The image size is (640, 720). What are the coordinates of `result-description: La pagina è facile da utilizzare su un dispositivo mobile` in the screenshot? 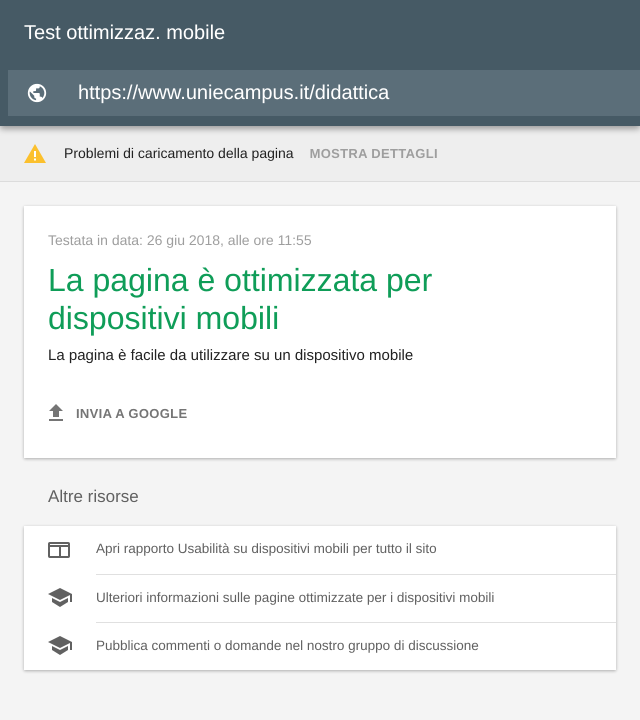 It's located at (231, 356).